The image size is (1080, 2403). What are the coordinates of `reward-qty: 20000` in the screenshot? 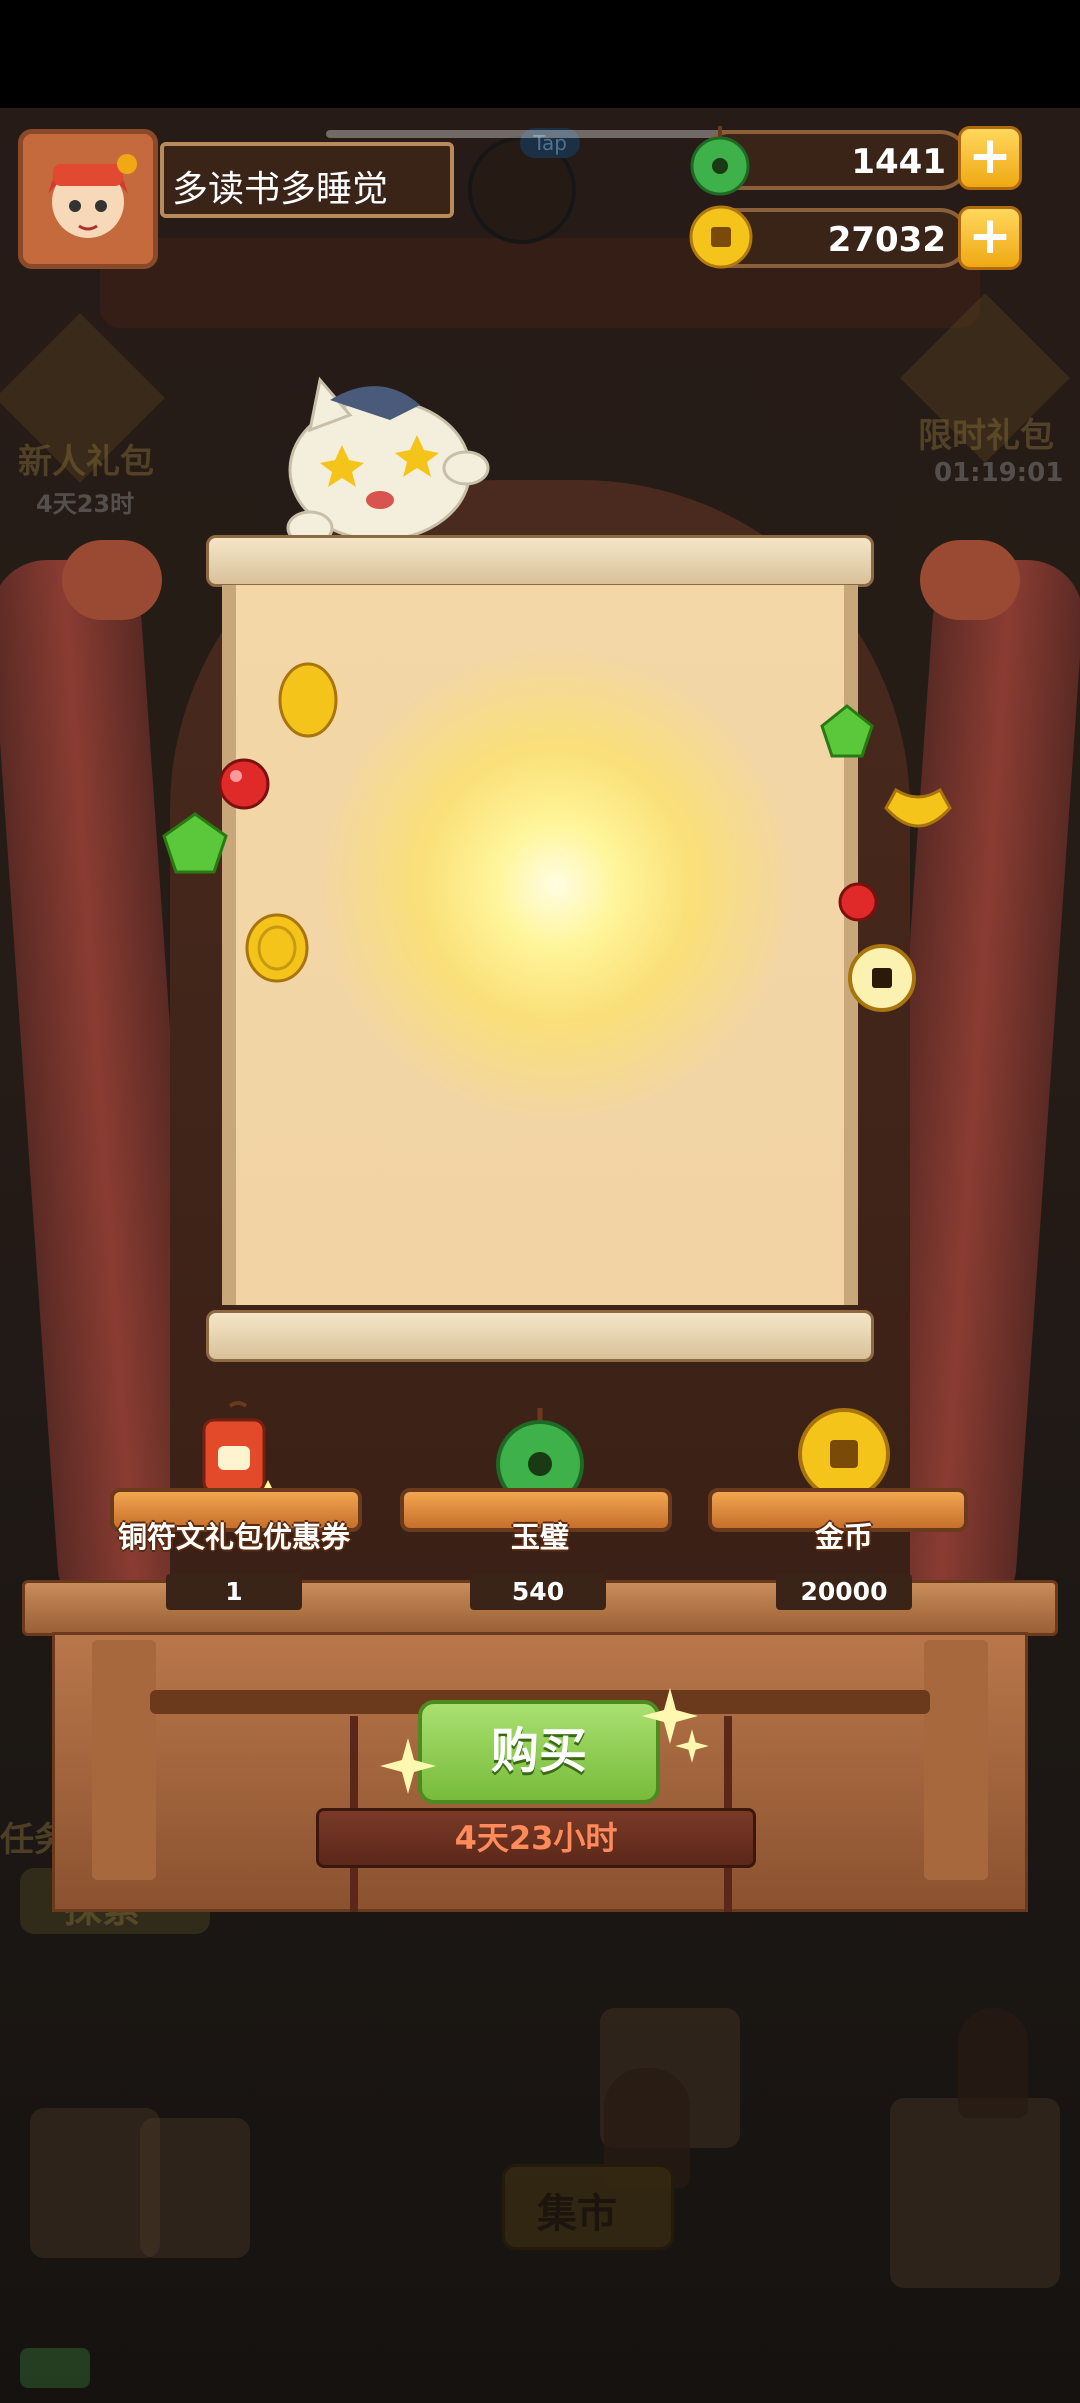 It's located at (844, 1592).